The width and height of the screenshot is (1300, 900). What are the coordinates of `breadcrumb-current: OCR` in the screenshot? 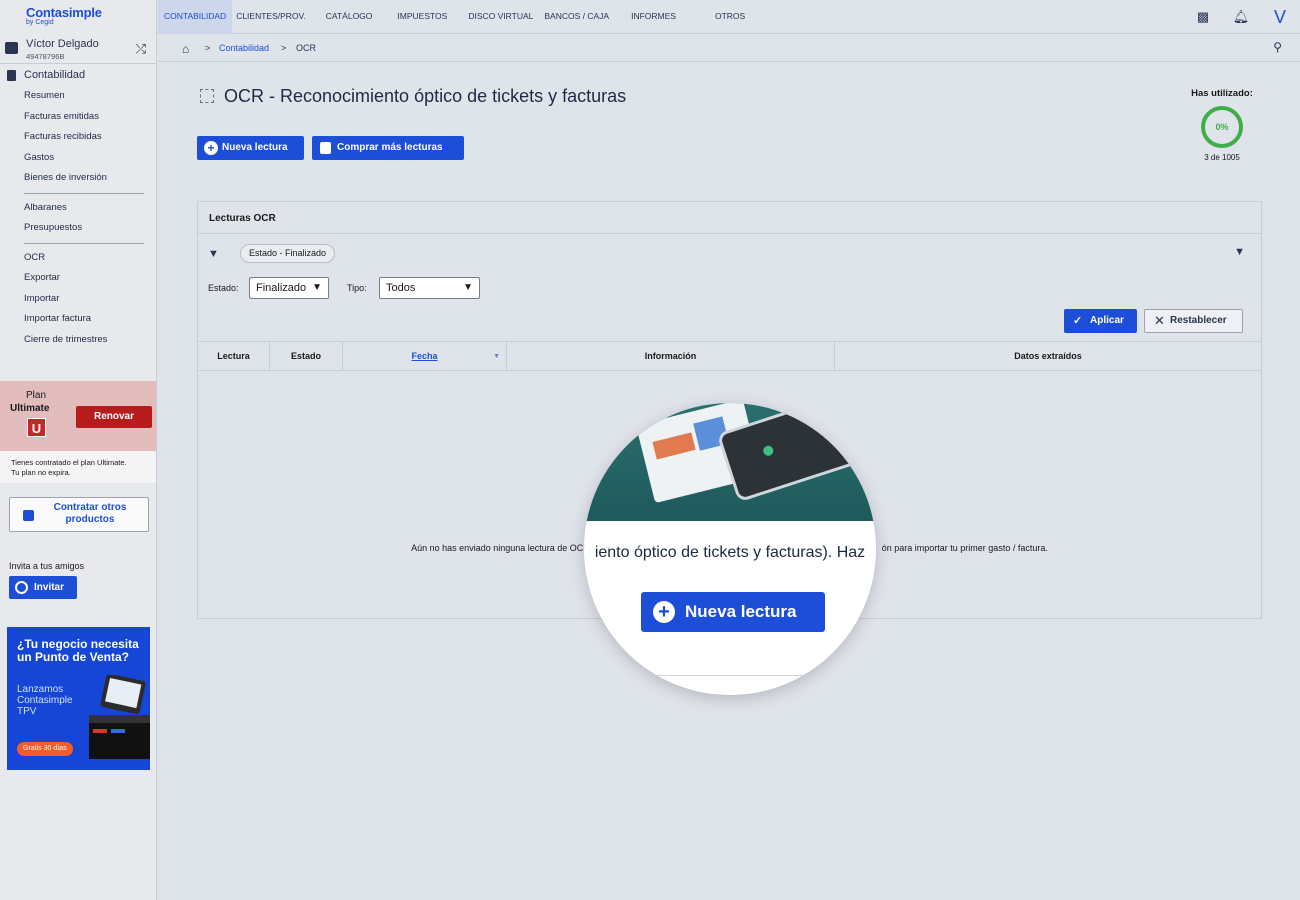 It's located at (306, 48).